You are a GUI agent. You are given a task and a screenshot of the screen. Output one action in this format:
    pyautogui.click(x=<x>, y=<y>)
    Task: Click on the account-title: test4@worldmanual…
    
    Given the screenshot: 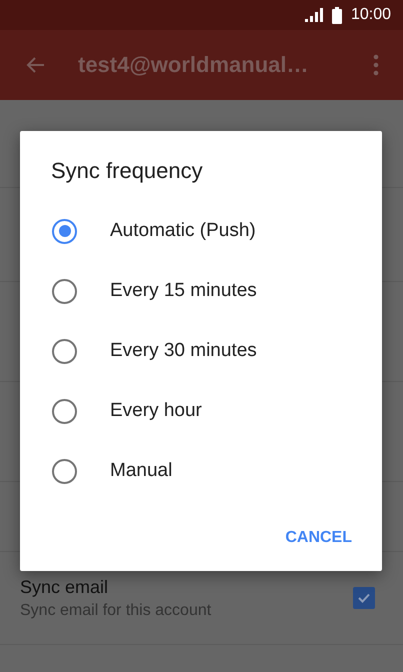 What is the action you would take?
    pyautogui.click(x=194, y=65)
    